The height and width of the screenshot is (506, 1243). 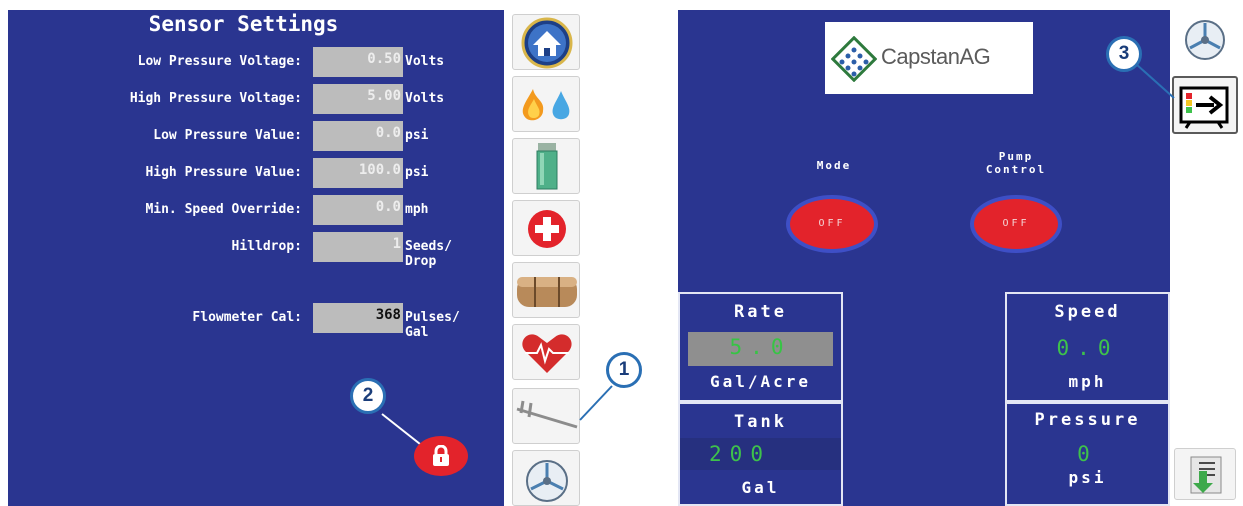 What do you see at coordinates (358, 247) in the screenshot?
I see `hilldrop-field: 1` at bounding box center [358, 247].